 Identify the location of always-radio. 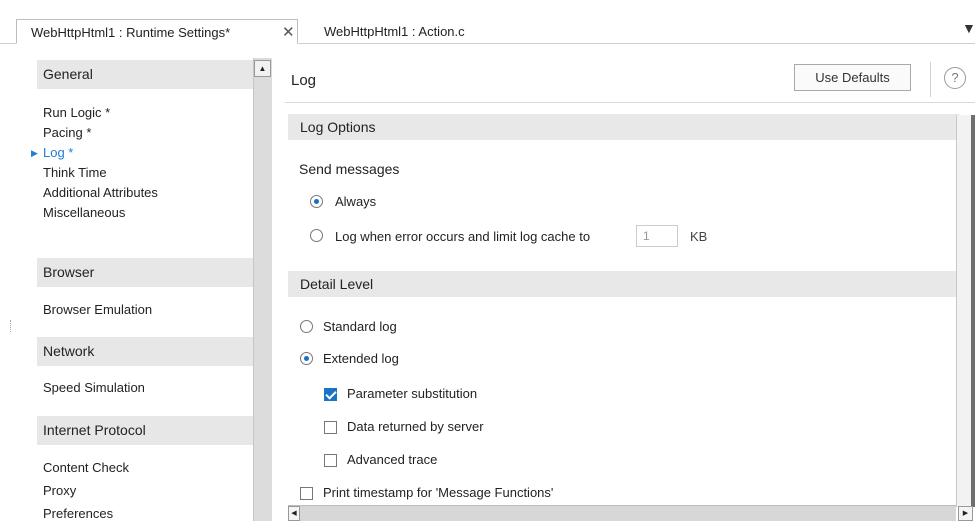
(316, 201).